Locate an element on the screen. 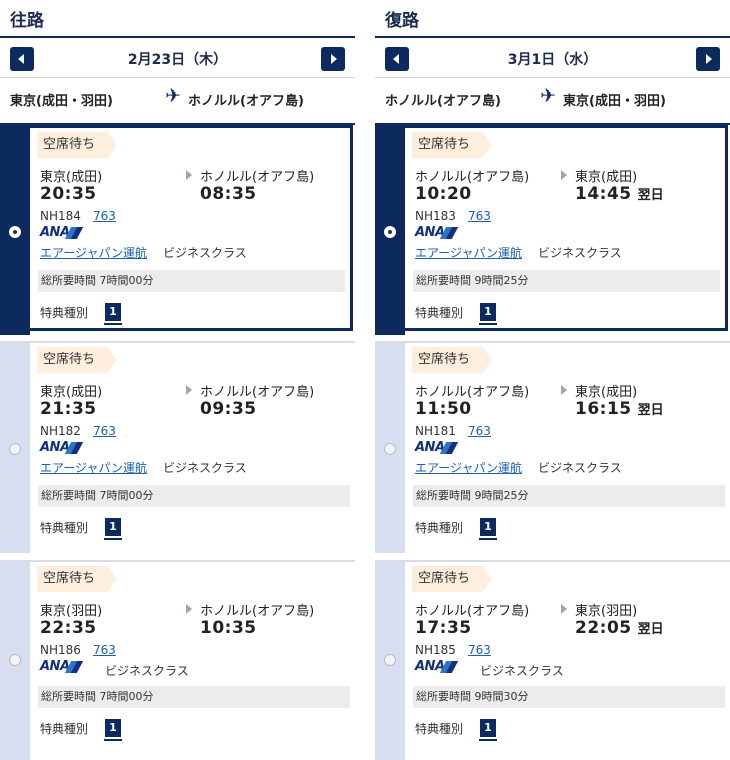 Image resolution: width=730 pixels, height=760 pixels. total-duration: 総所要時間 9時間30分 is located at coordinates (569, 697).